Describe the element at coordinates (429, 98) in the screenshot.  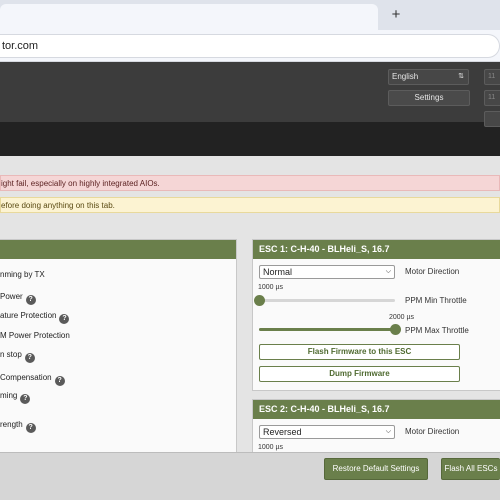
I see `settings-button: Settings` at that location.